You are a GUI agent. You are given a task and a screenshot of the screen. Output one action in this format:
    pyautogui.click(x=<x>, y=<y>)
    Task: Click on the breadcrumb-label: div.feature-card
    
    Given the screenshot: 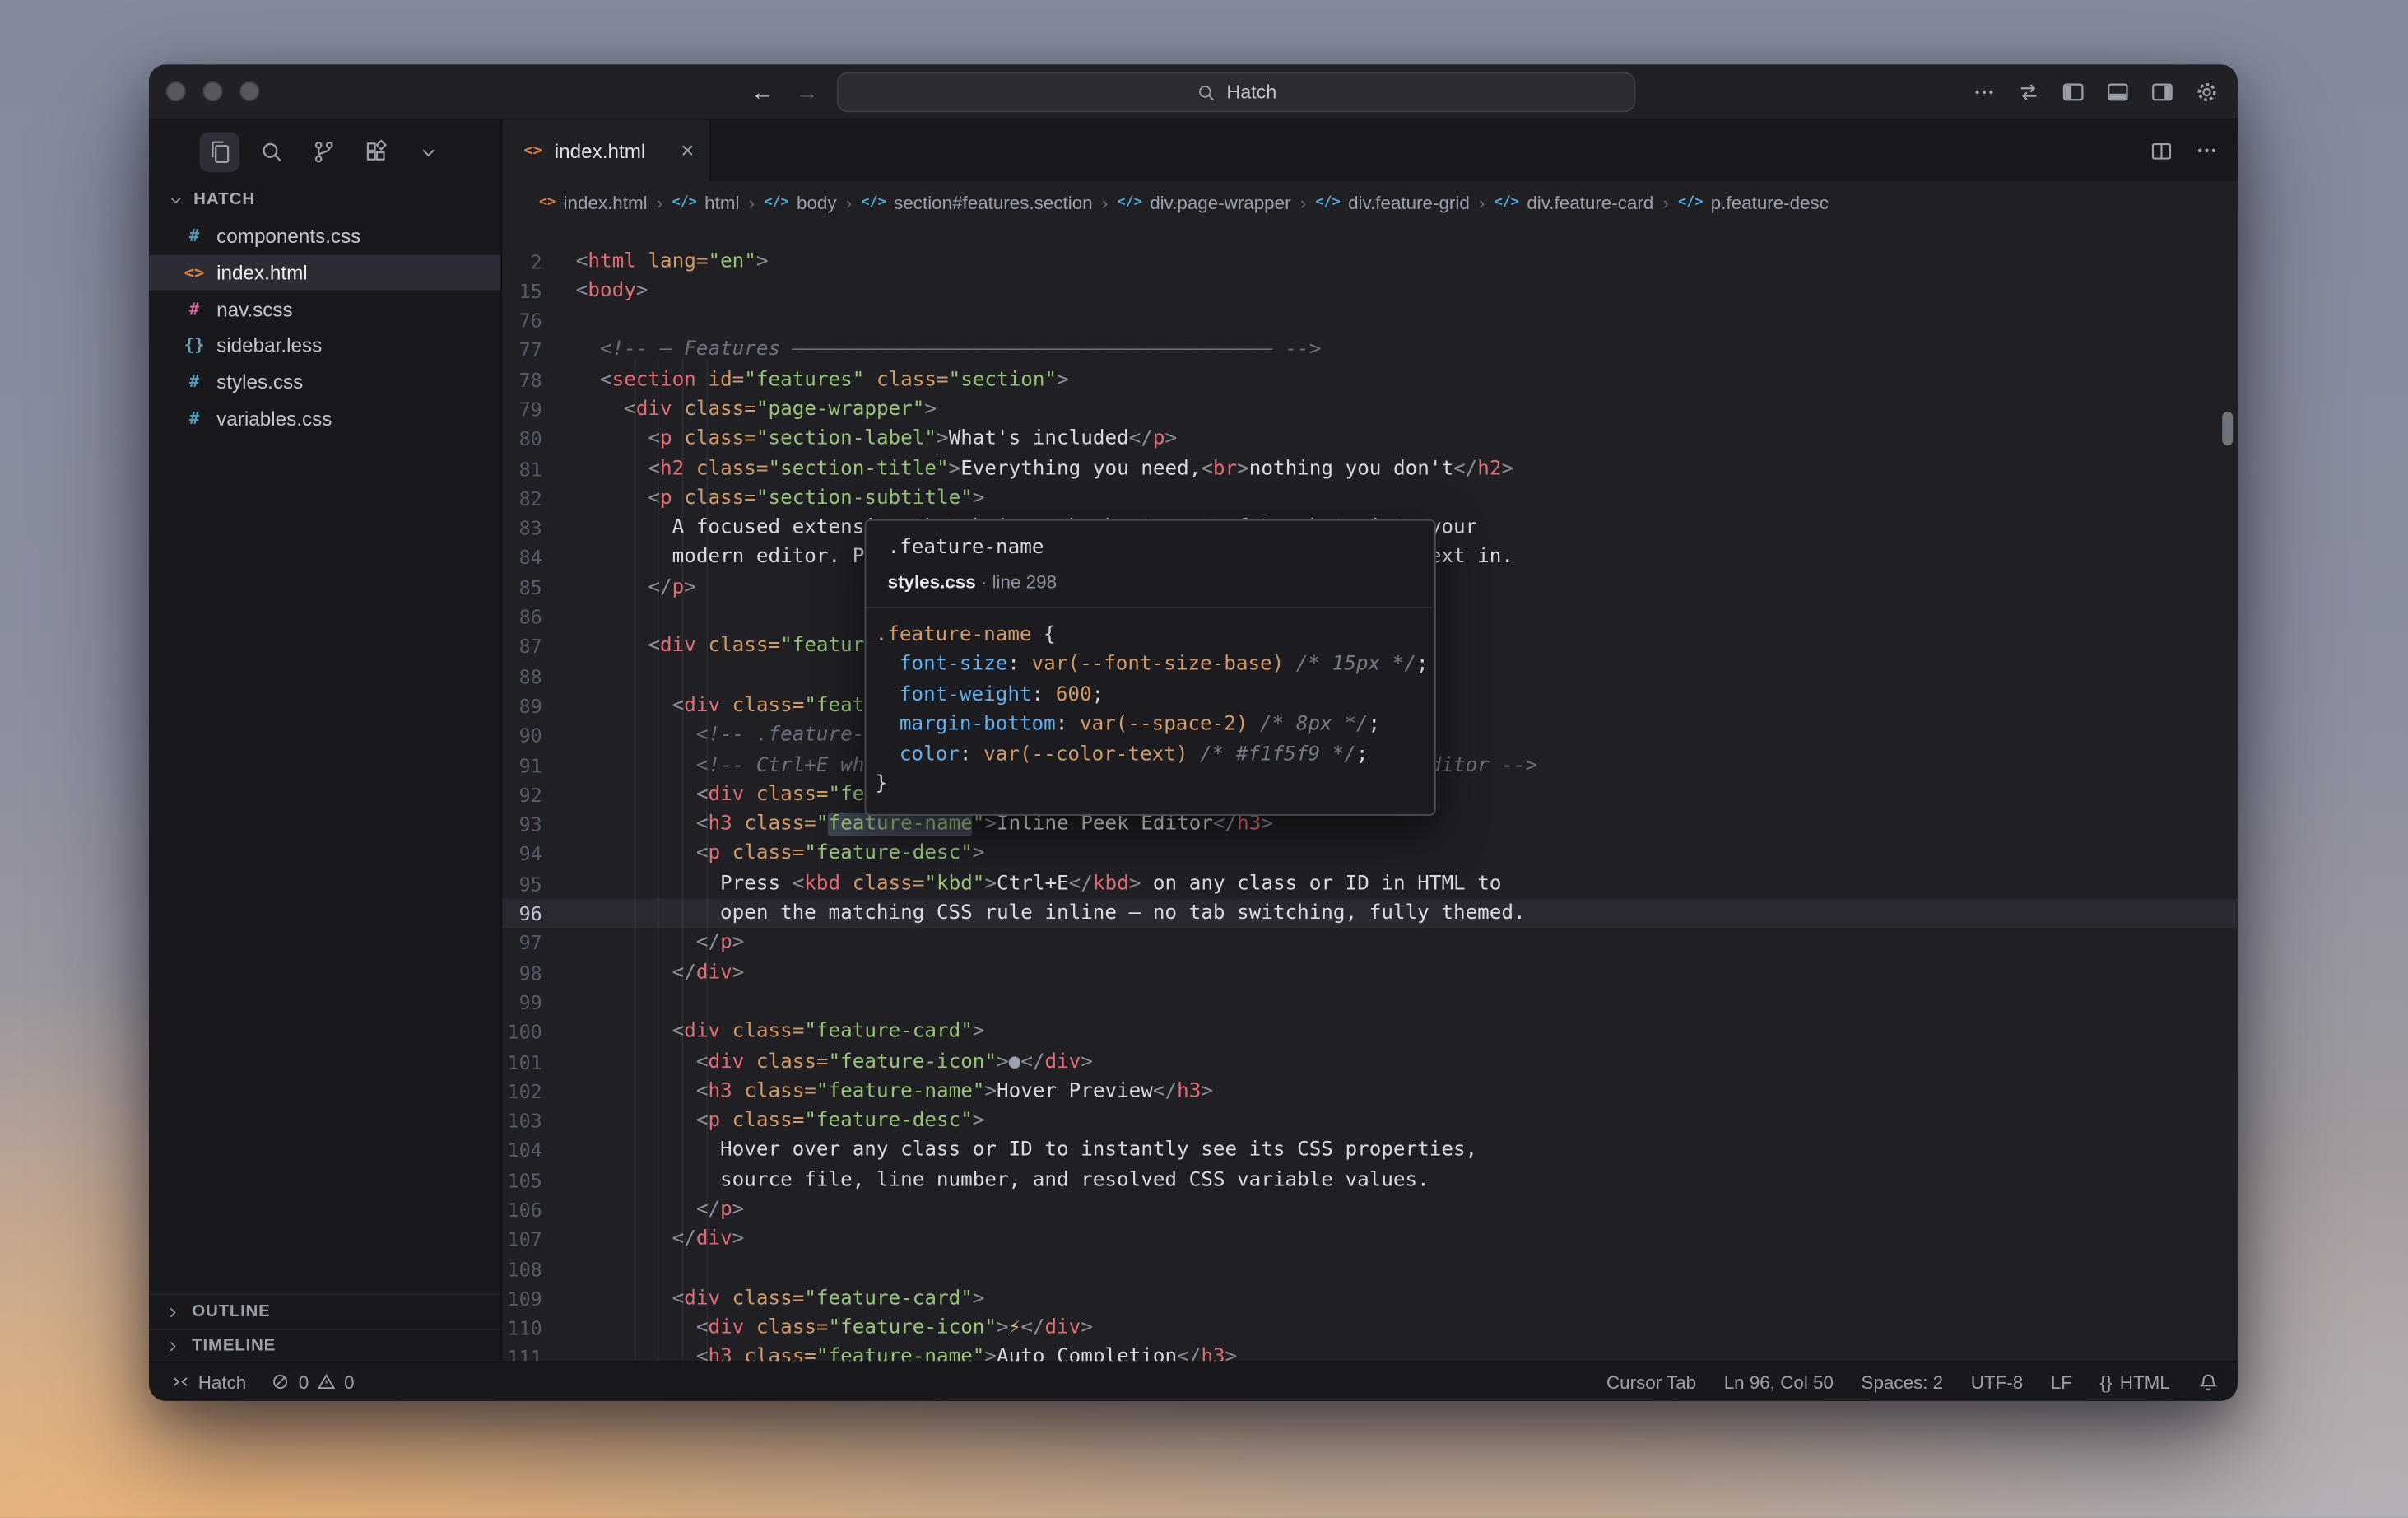 What is the action you would take?
    pyautogui.click(x=1590, y=203)
    